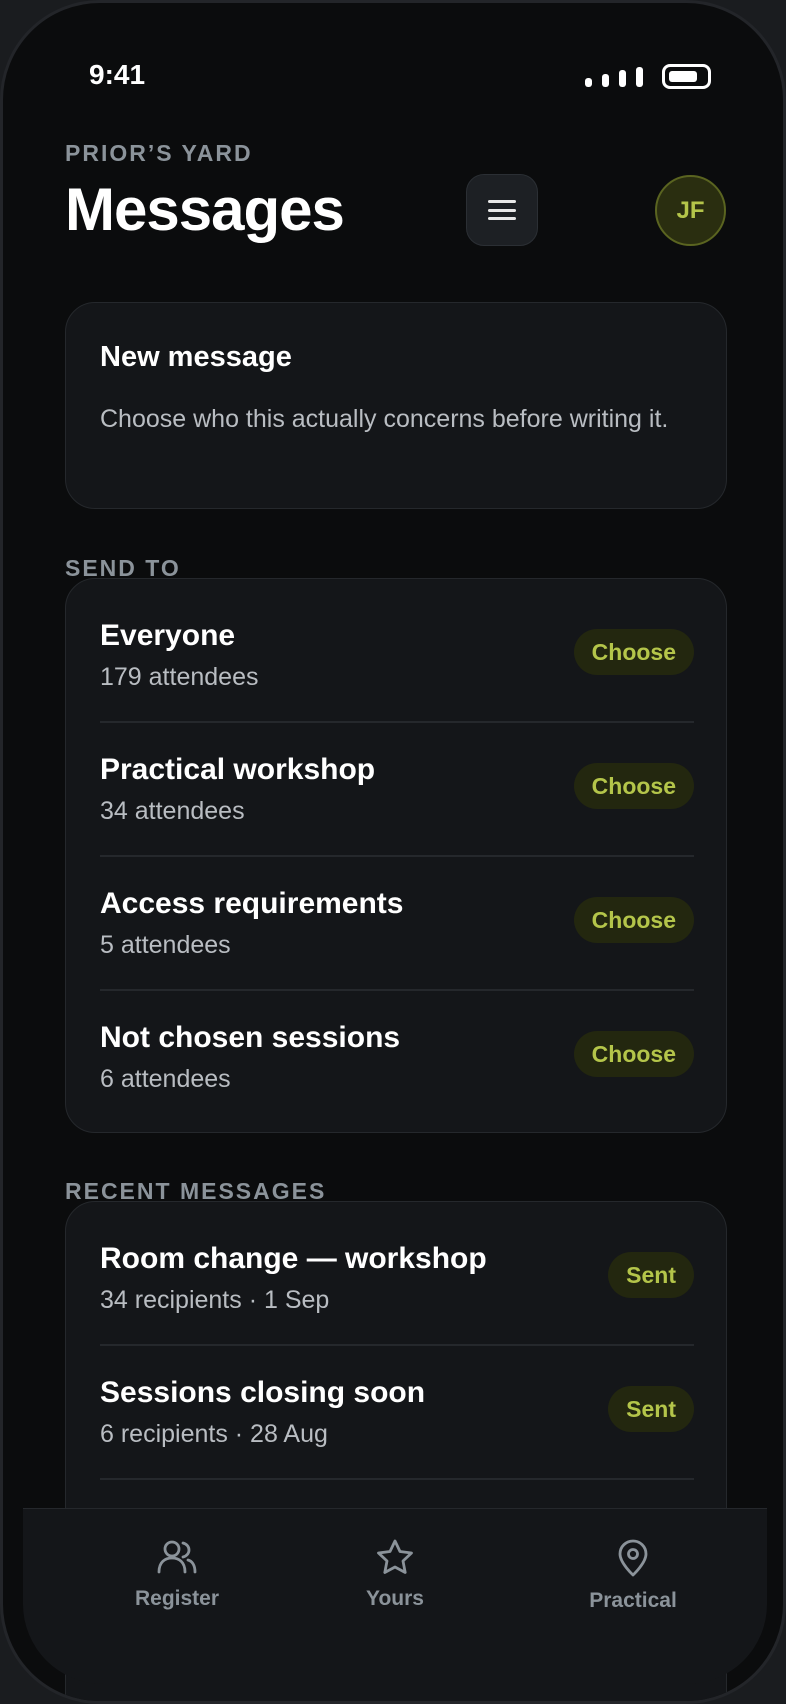 This screenshot has height=1704, width=786. Describe the element at coordinates (686, 76) in the screenshot. I see `battery-icon` at that location.